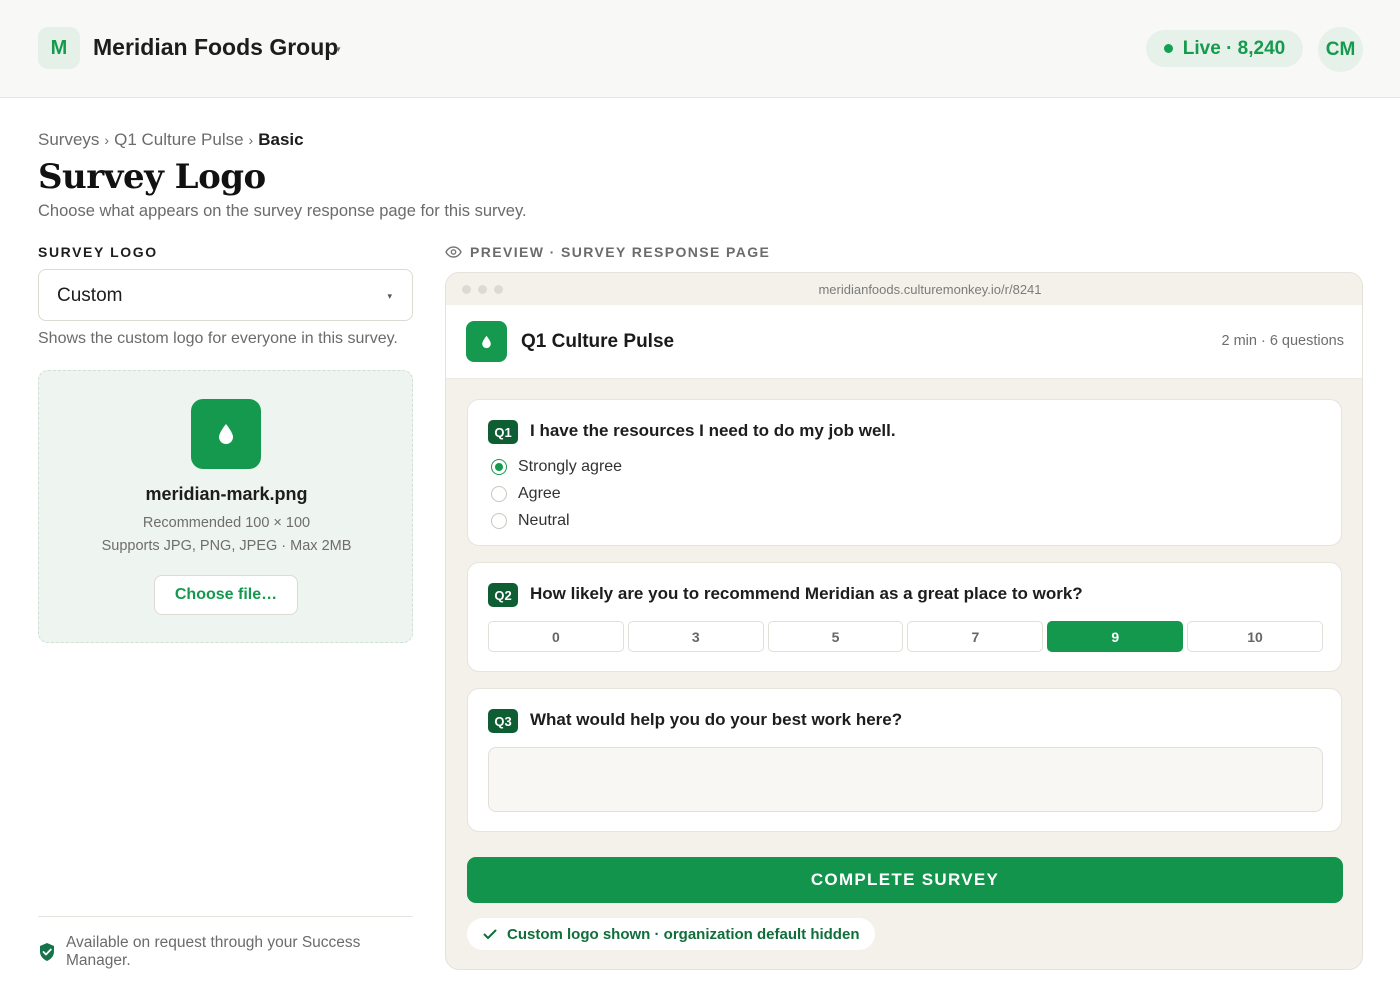 This screenshot has width=1400, height=1000. Describe the element at coordinates (68, 139) in the screenshot. I see `breadcrumb-item-surveys: Surveys` at that location.